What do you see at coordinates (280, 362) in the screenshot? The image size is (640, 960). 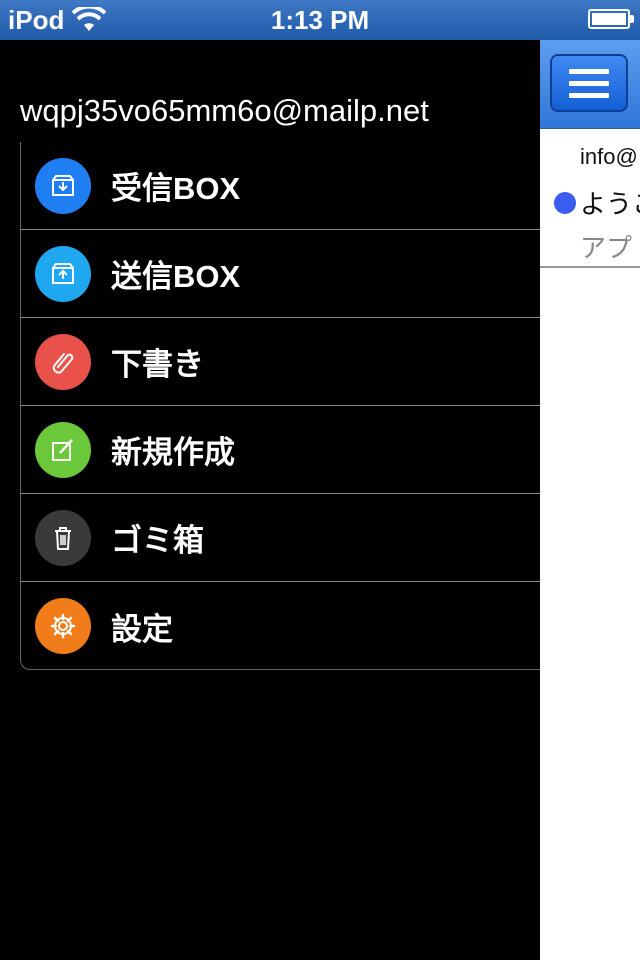 I see `menu-item-drafts: 下書き` at bounding box center [280, 362].